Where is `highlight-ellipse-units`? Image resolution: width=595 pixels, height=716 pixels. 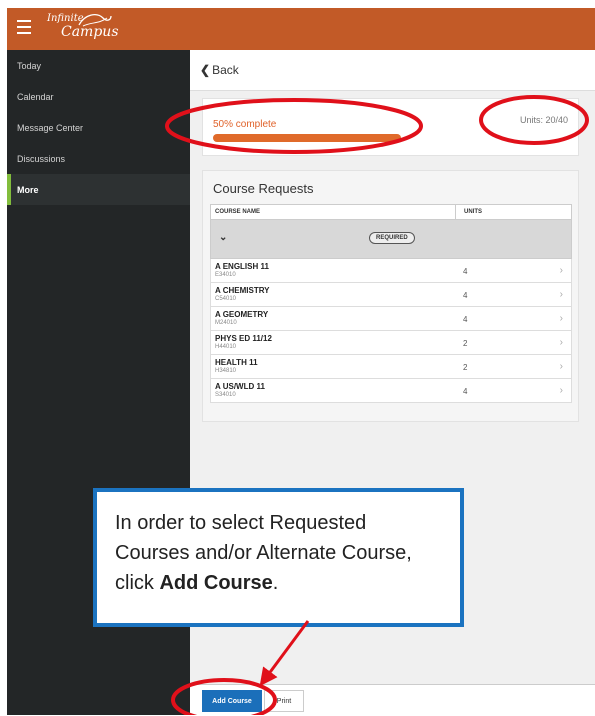 highlight-ellipse-units is located at coordinates (534, 120).